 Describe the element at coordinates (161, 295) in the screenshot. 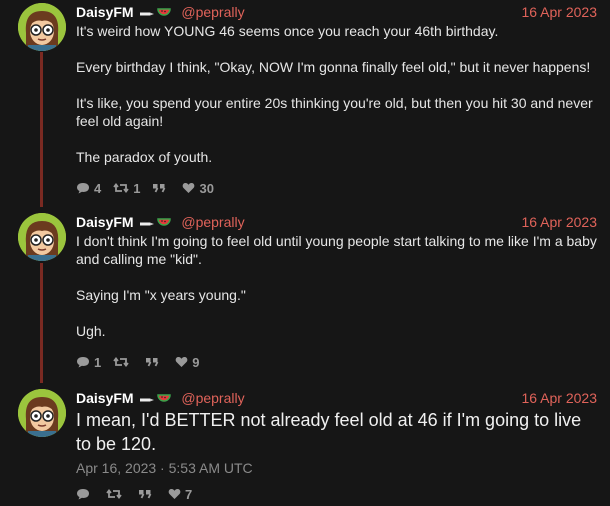

I see `post-text: Saying I'm "x years young."` at that location.